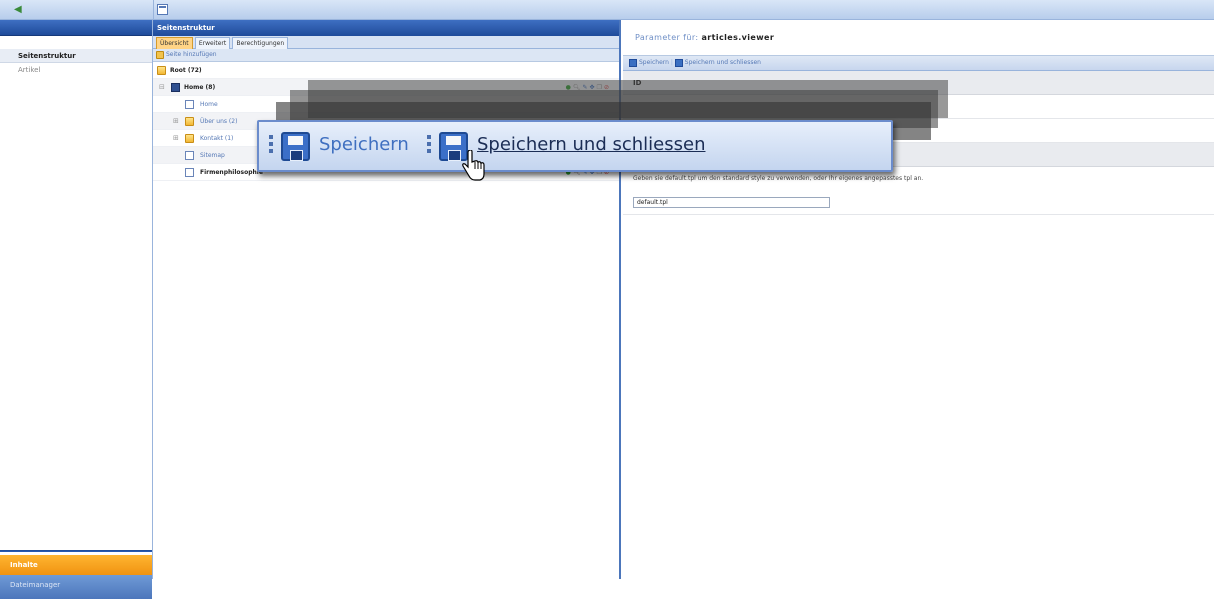 This screenshot has height=599, width=1214. I want to click on window-icon, so click(162, 9).